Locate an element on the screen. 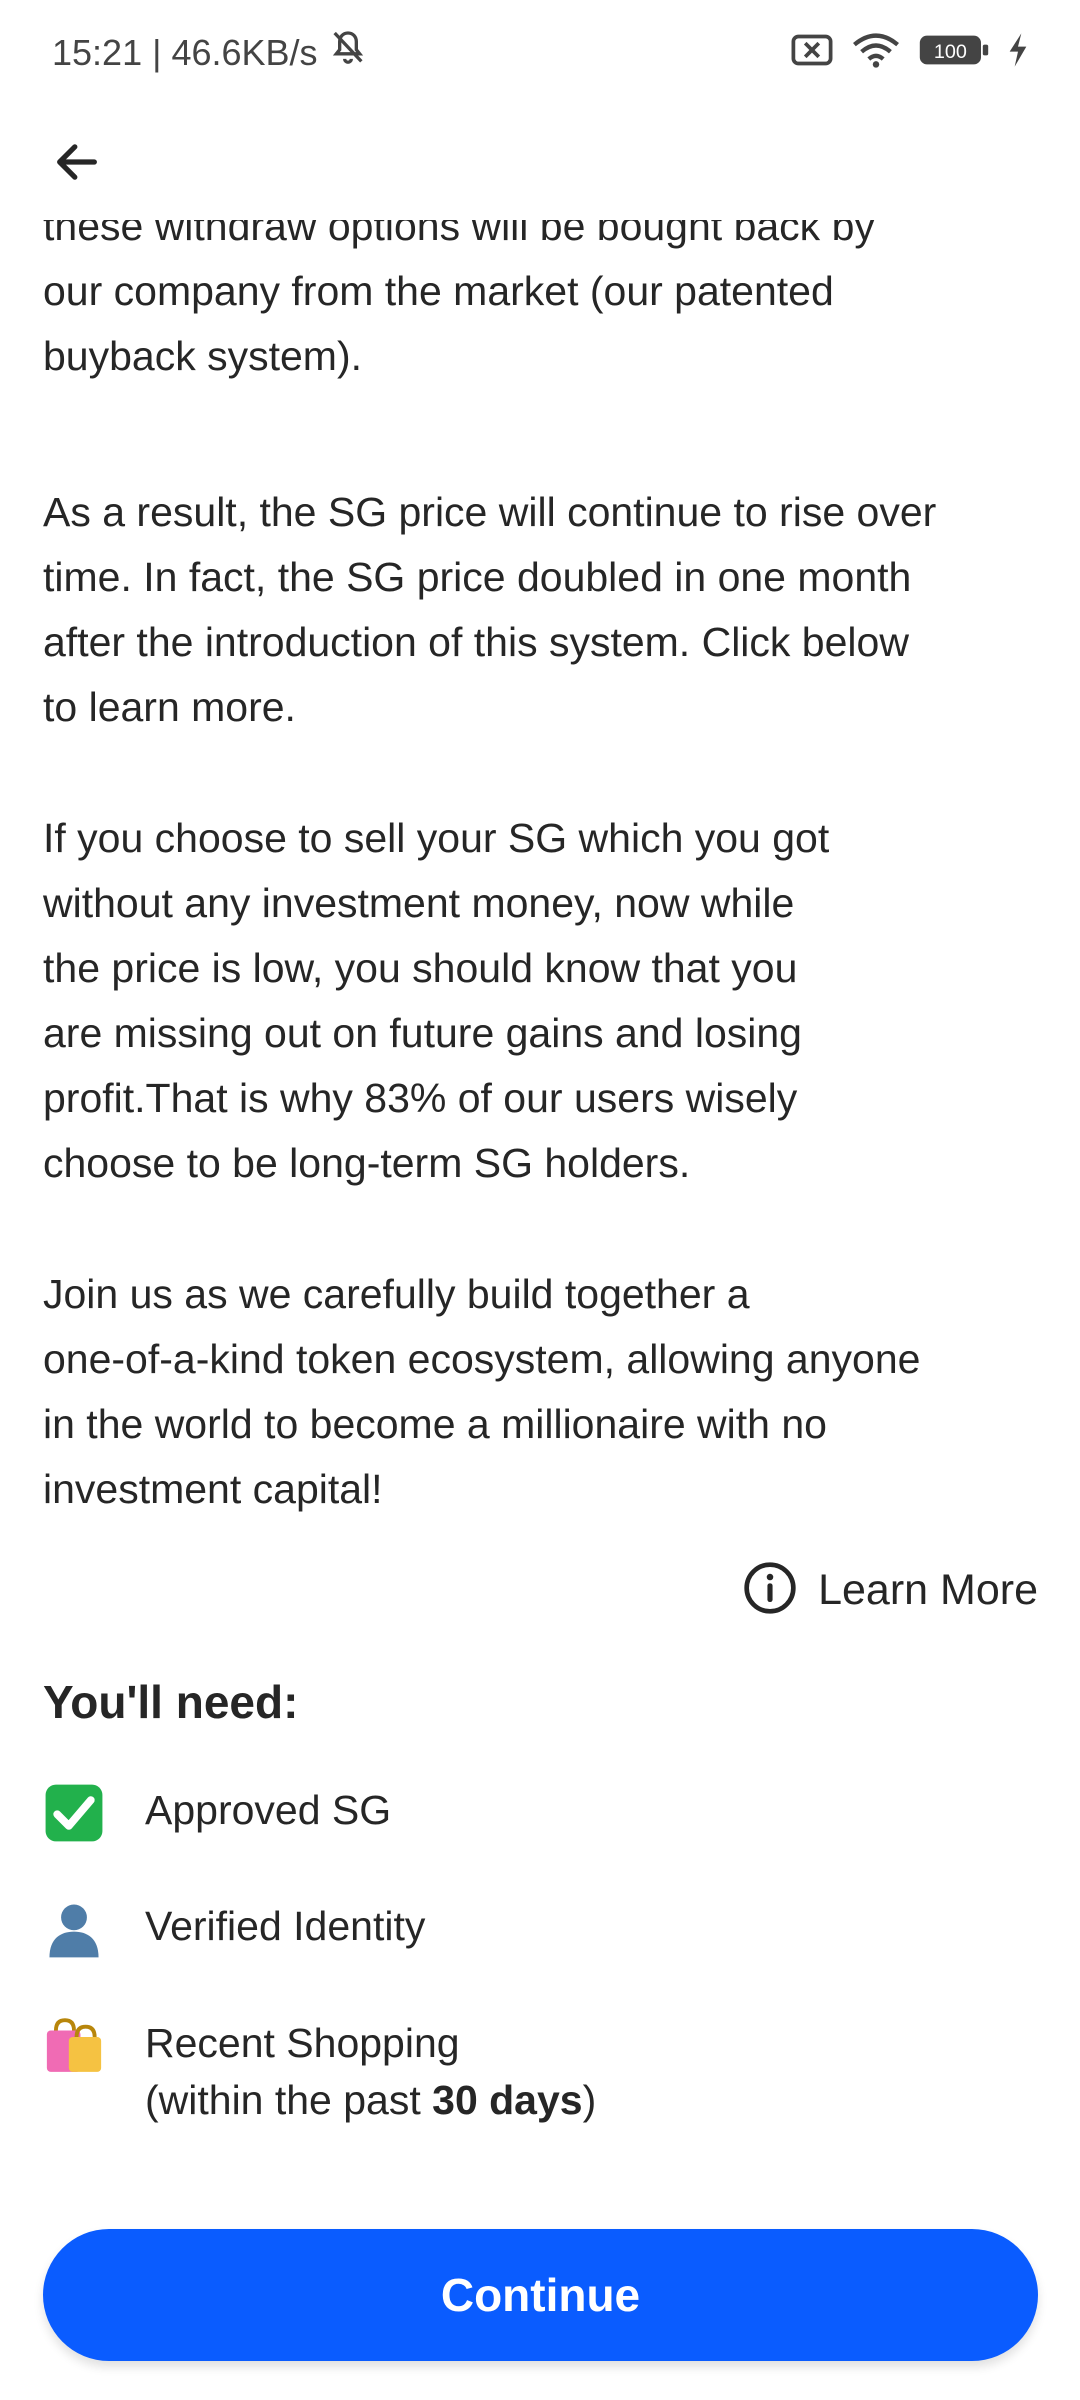 This screenshot has height=2400, width=1080. battery-icon: 100 is located at coordinates (954, 52).